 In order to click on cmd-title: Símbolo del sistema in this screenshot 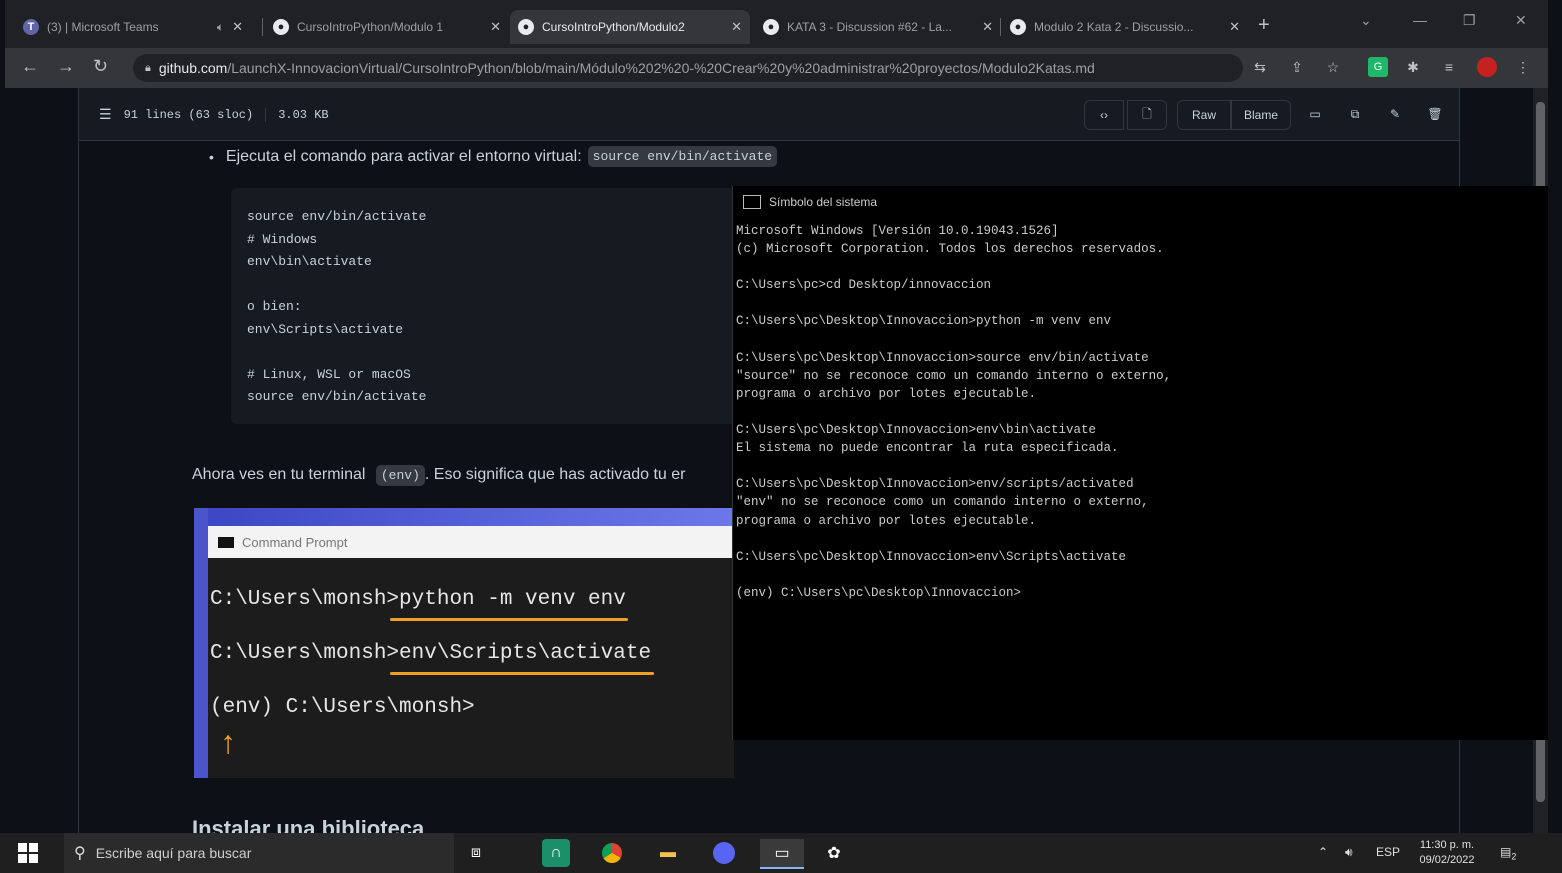, I will do `click(823, 202)`.